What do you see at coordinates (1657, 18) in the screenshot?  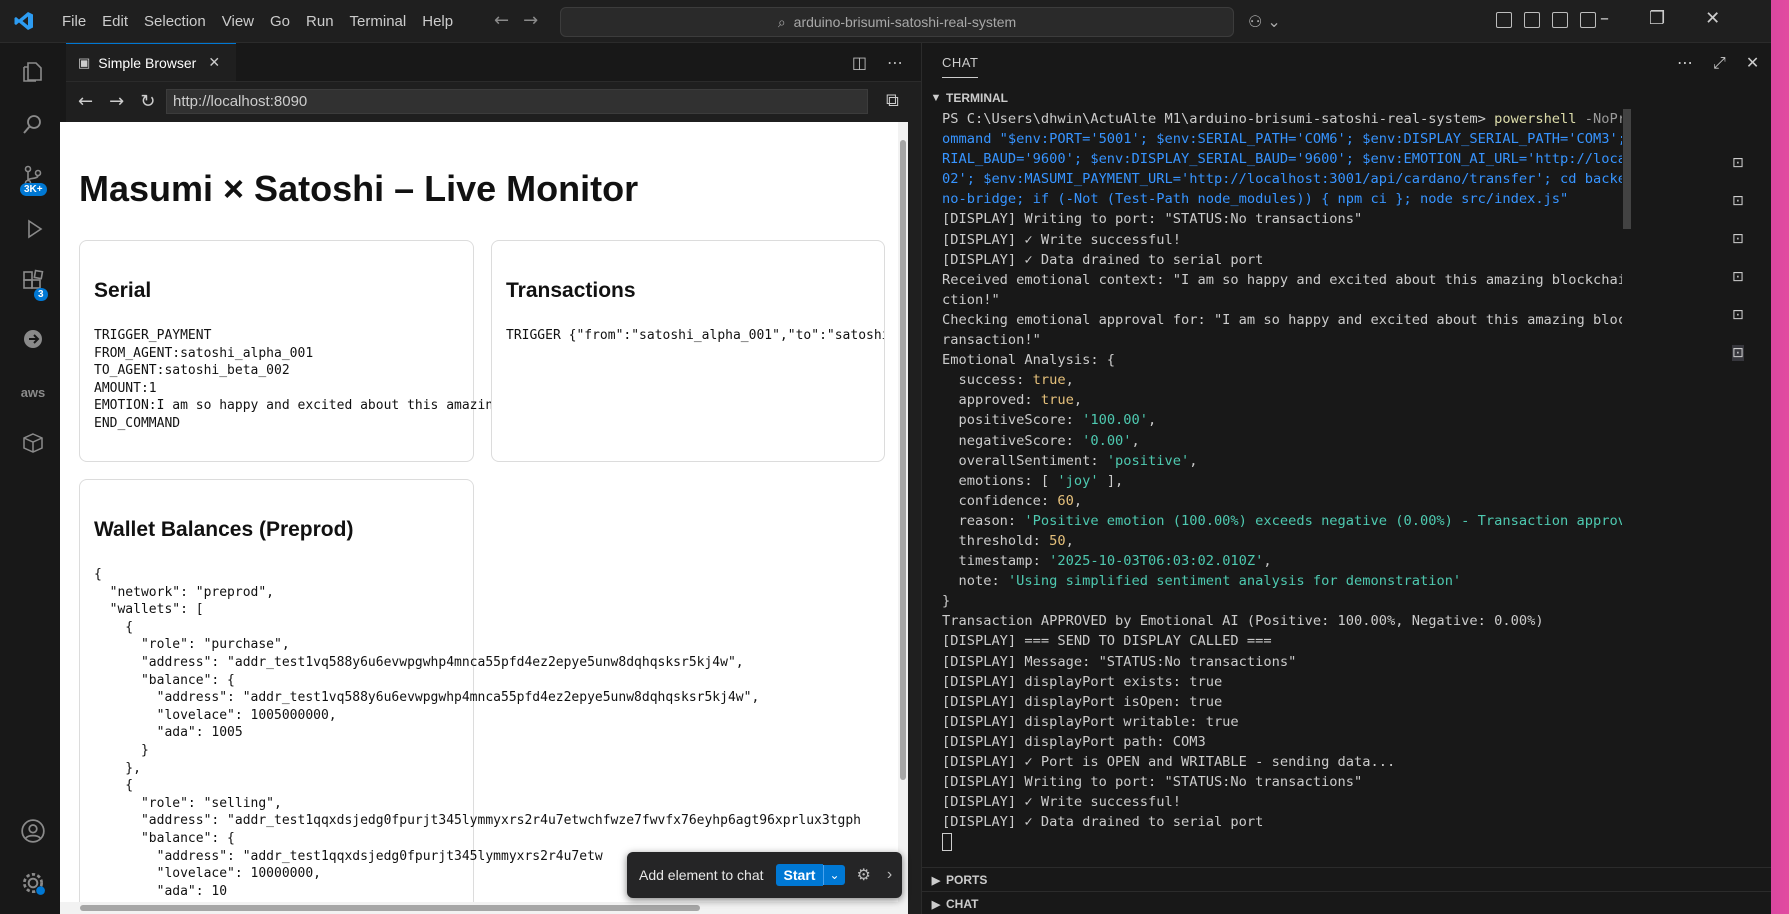 I see `restore-icon: ❐` at bounding box center [1657, 18].